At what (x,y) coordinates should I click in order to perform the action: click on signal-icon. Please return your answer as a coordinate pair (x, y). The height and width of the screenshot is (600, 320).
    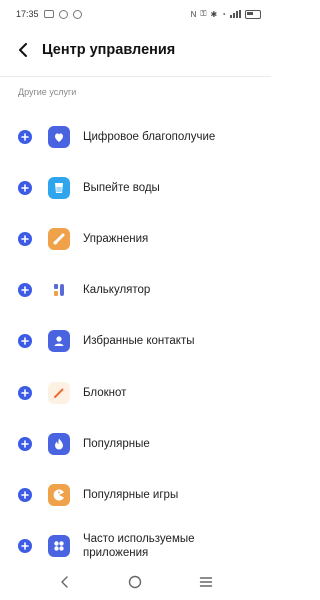
    Looking at the image, I should click on (235, 14).